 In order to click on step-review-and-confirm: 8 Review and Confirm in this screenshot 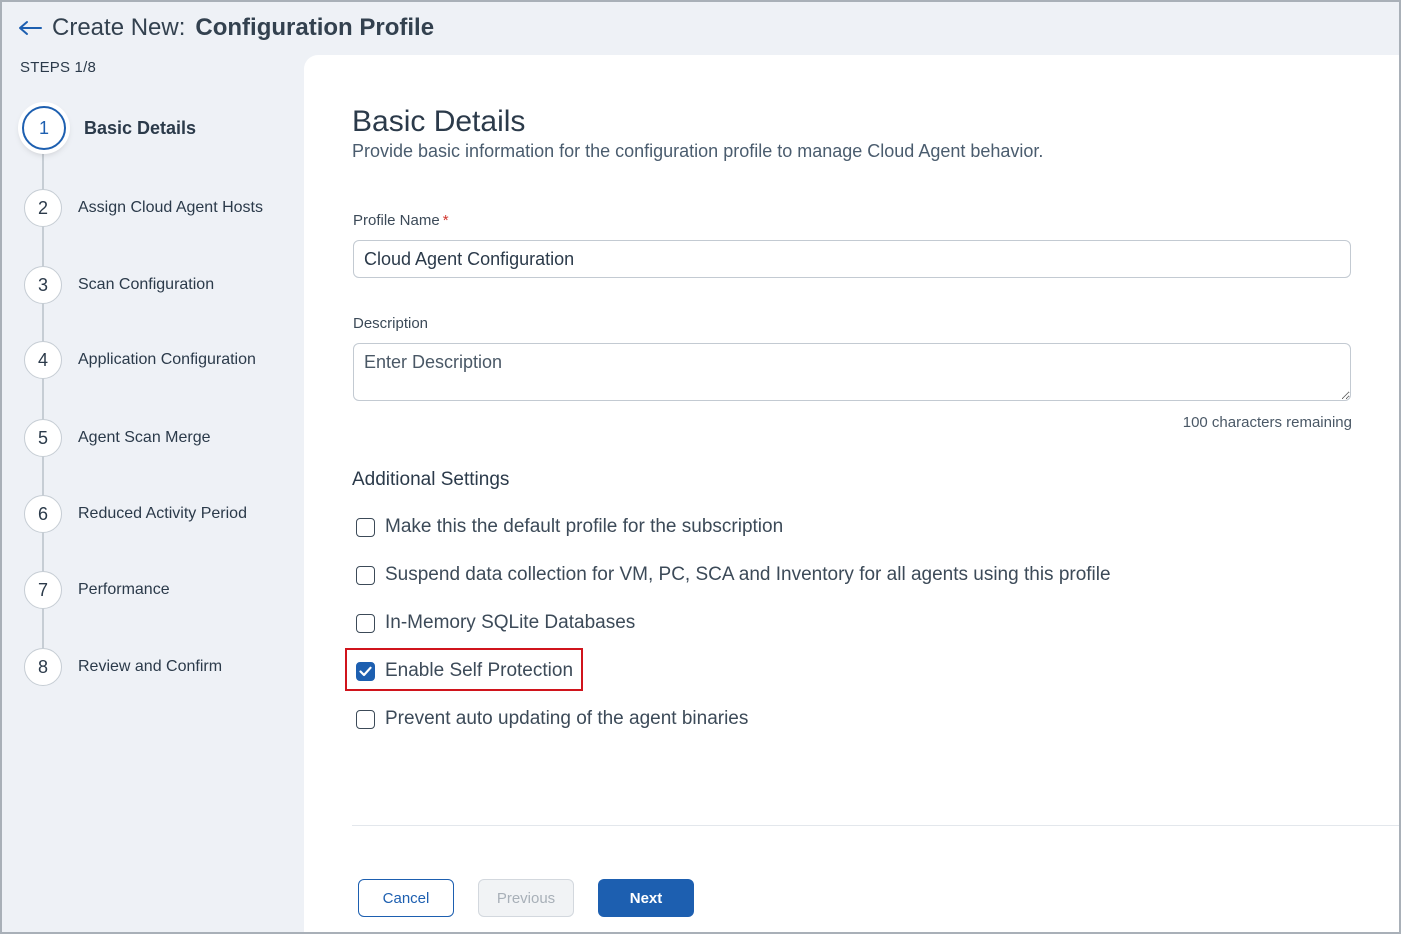, I will do `click(146, 667)`.